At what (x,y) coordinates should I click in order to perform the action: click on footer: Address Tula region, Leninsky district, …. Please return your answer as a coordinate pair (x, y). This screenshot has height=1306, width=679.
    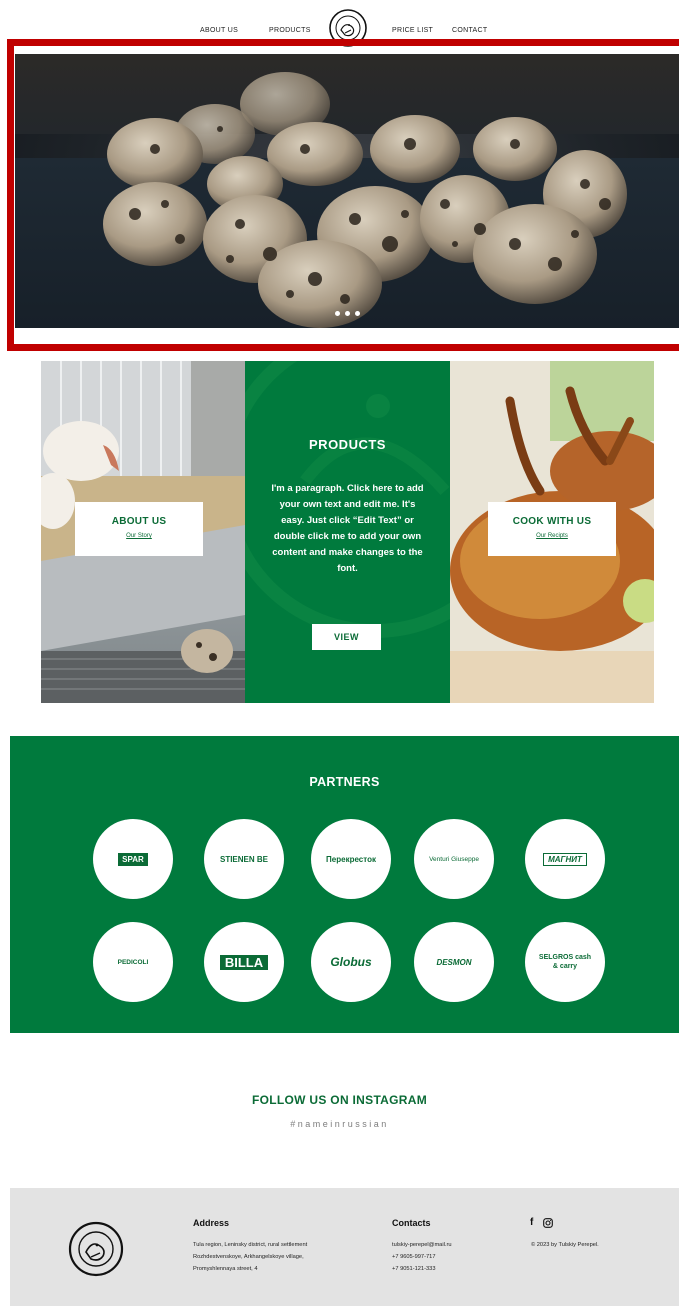
    Looking at the image, I should click on (344, 1247).